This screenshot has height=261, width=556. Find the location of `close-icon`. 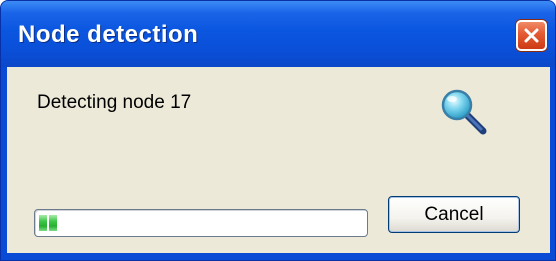

close-icon is located at coordinates (531, 35).